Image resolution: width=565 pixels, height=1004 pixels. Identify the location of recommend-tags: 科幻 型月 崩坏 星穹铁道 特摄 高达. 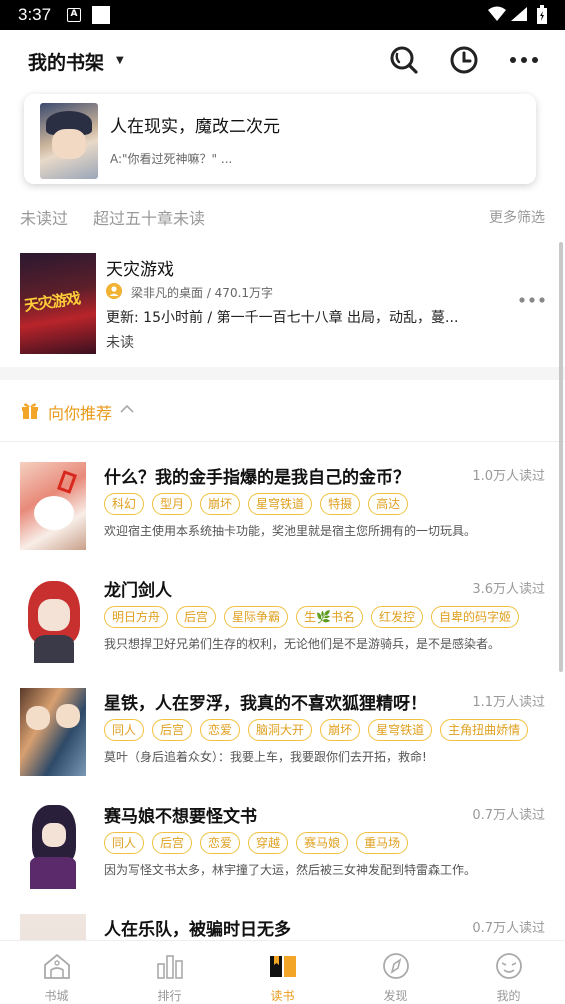
(256, 504).